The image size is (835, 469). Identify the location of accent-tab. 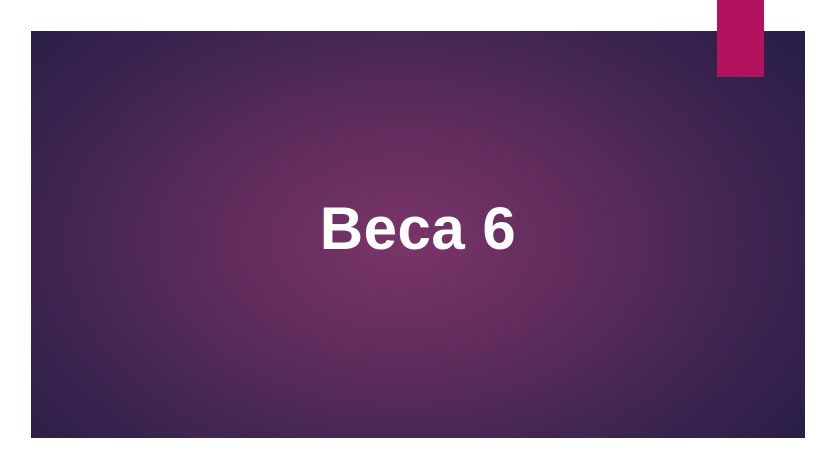
(740, 38).